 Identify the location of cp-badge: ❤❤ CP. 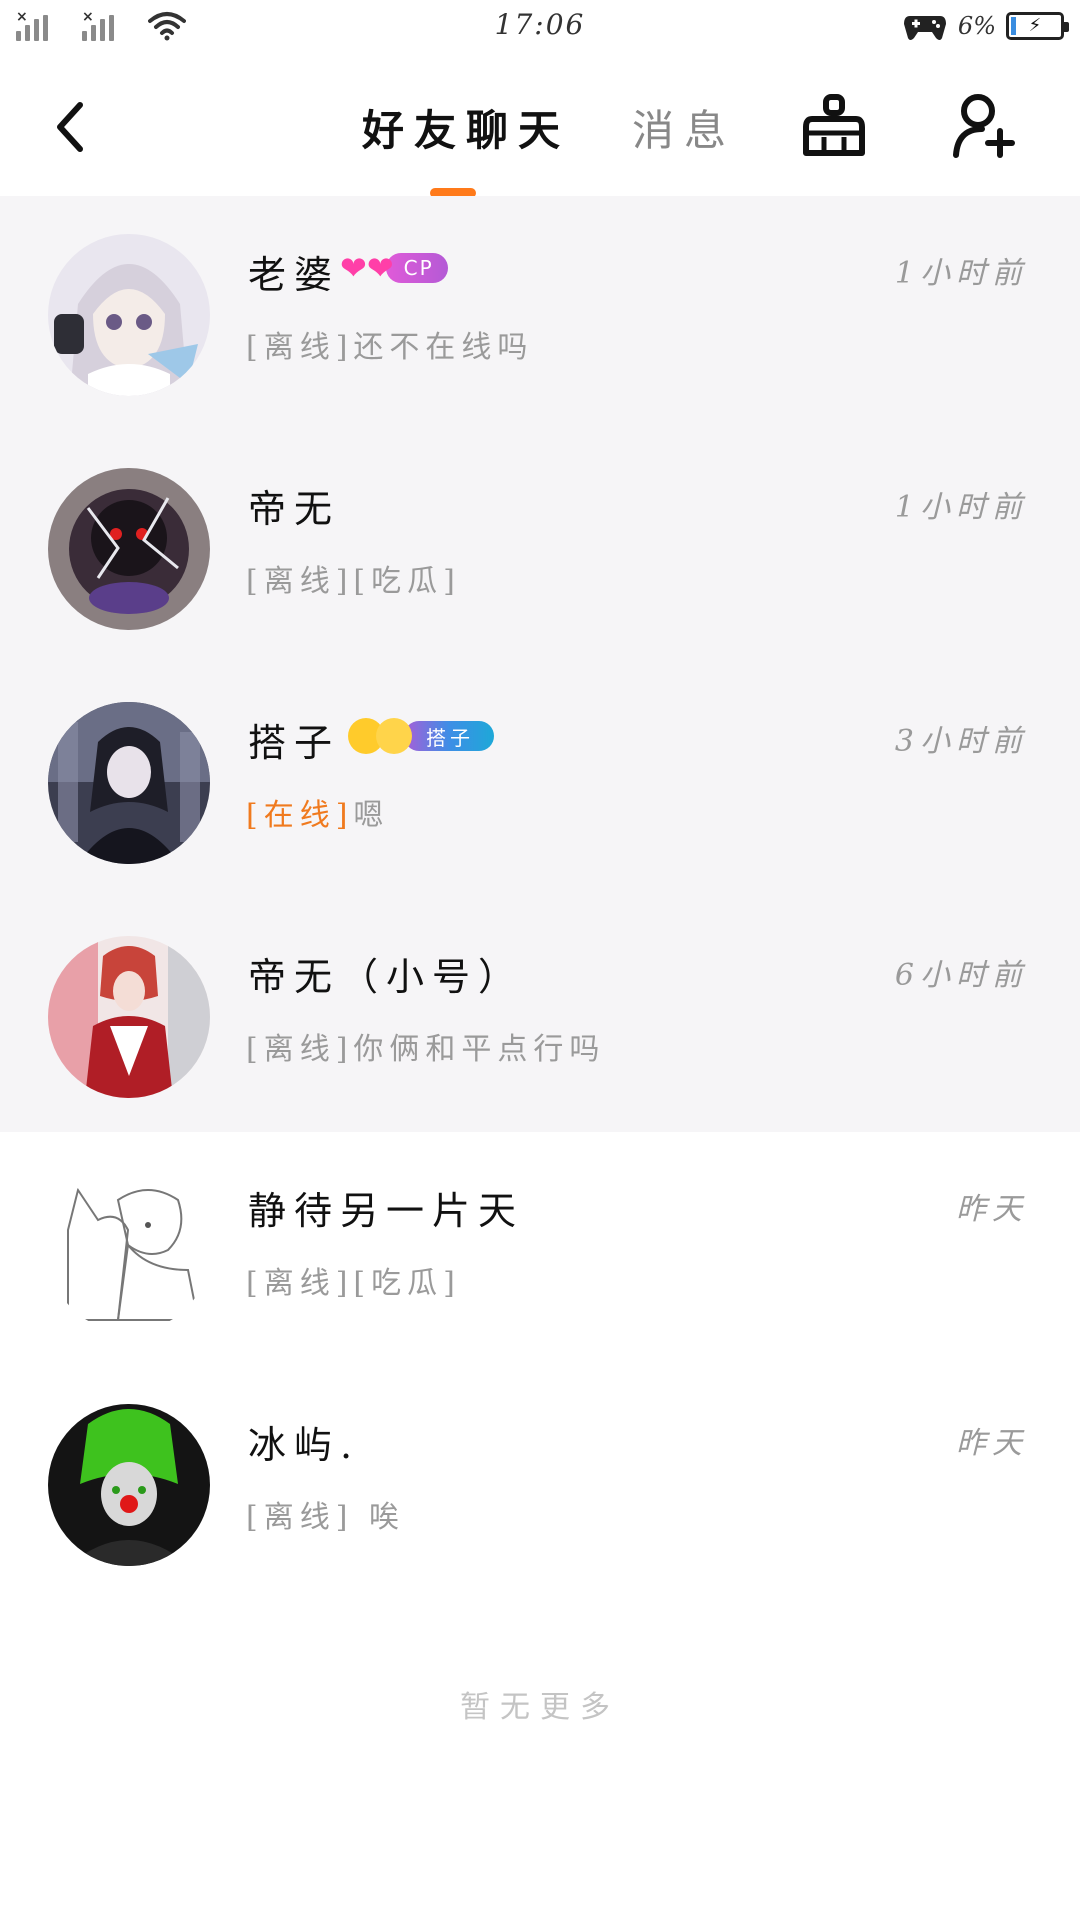
(394, 268).